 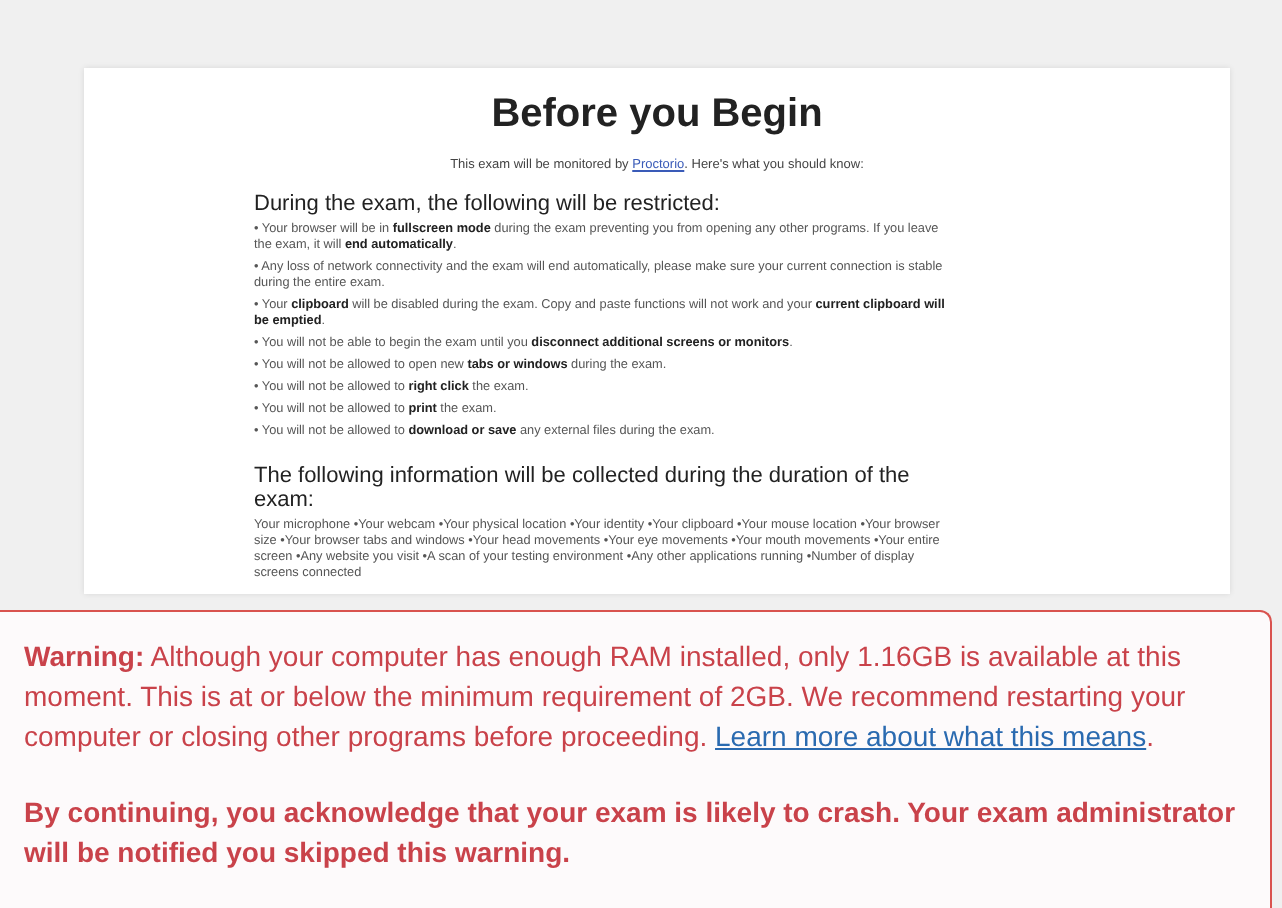 What do you see at coordinates (488, 204) in the screenshot?
I see `section-heading: During the exam, the following will be restricted:` at bounding box center [488, 204].